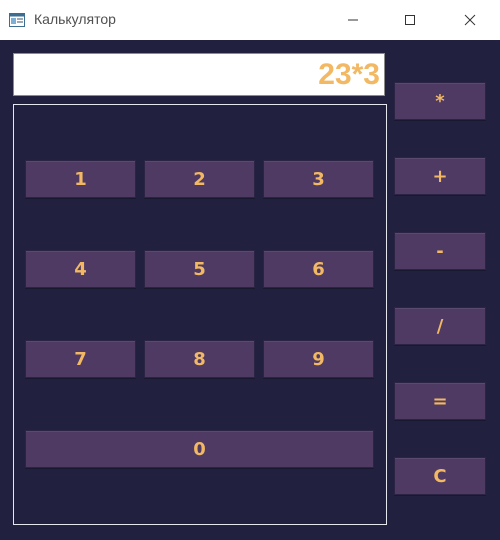 The image size is (500, 540). Describe the element at coordinates (199, 359) in the screenshot. I see `key-8: 8` at that location.